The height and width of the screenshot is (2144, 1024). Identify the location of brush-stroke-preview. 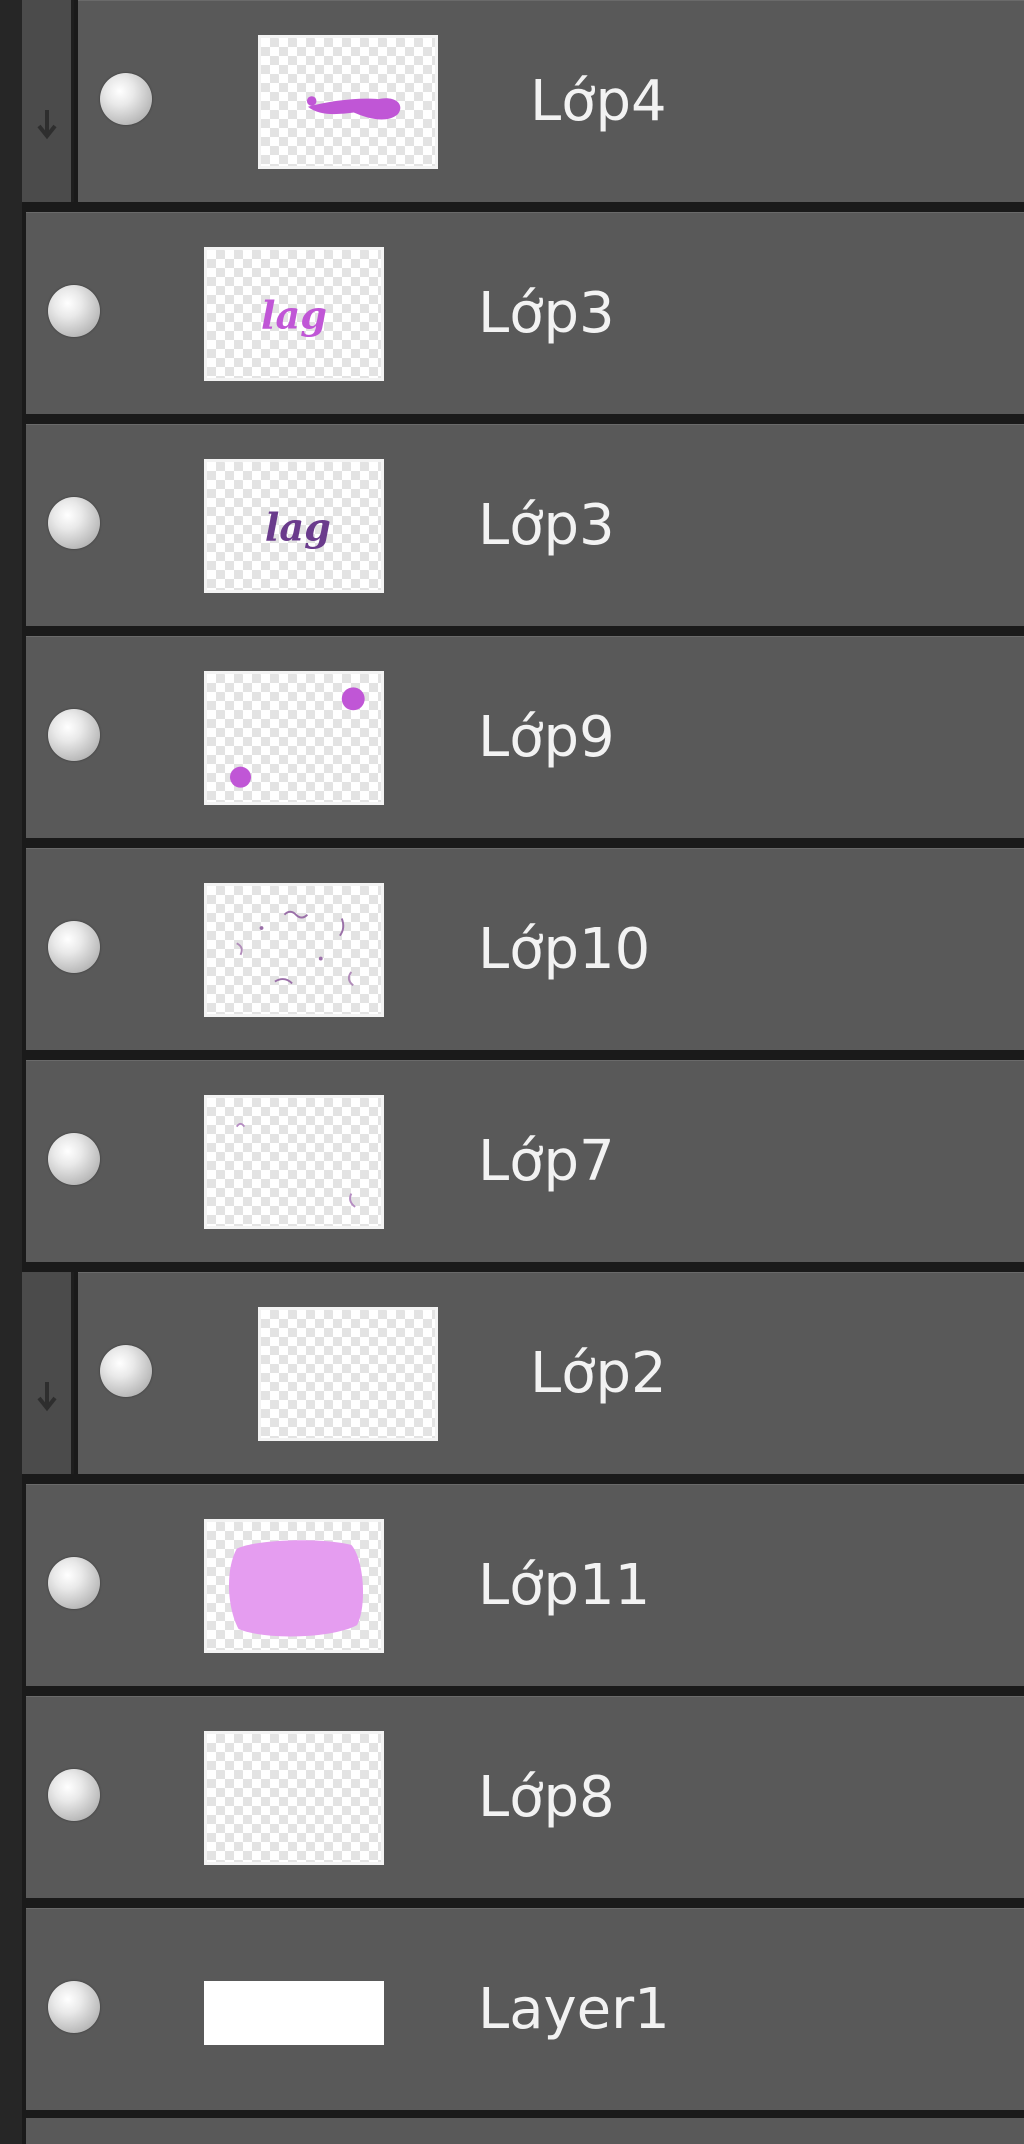
(353, 108).